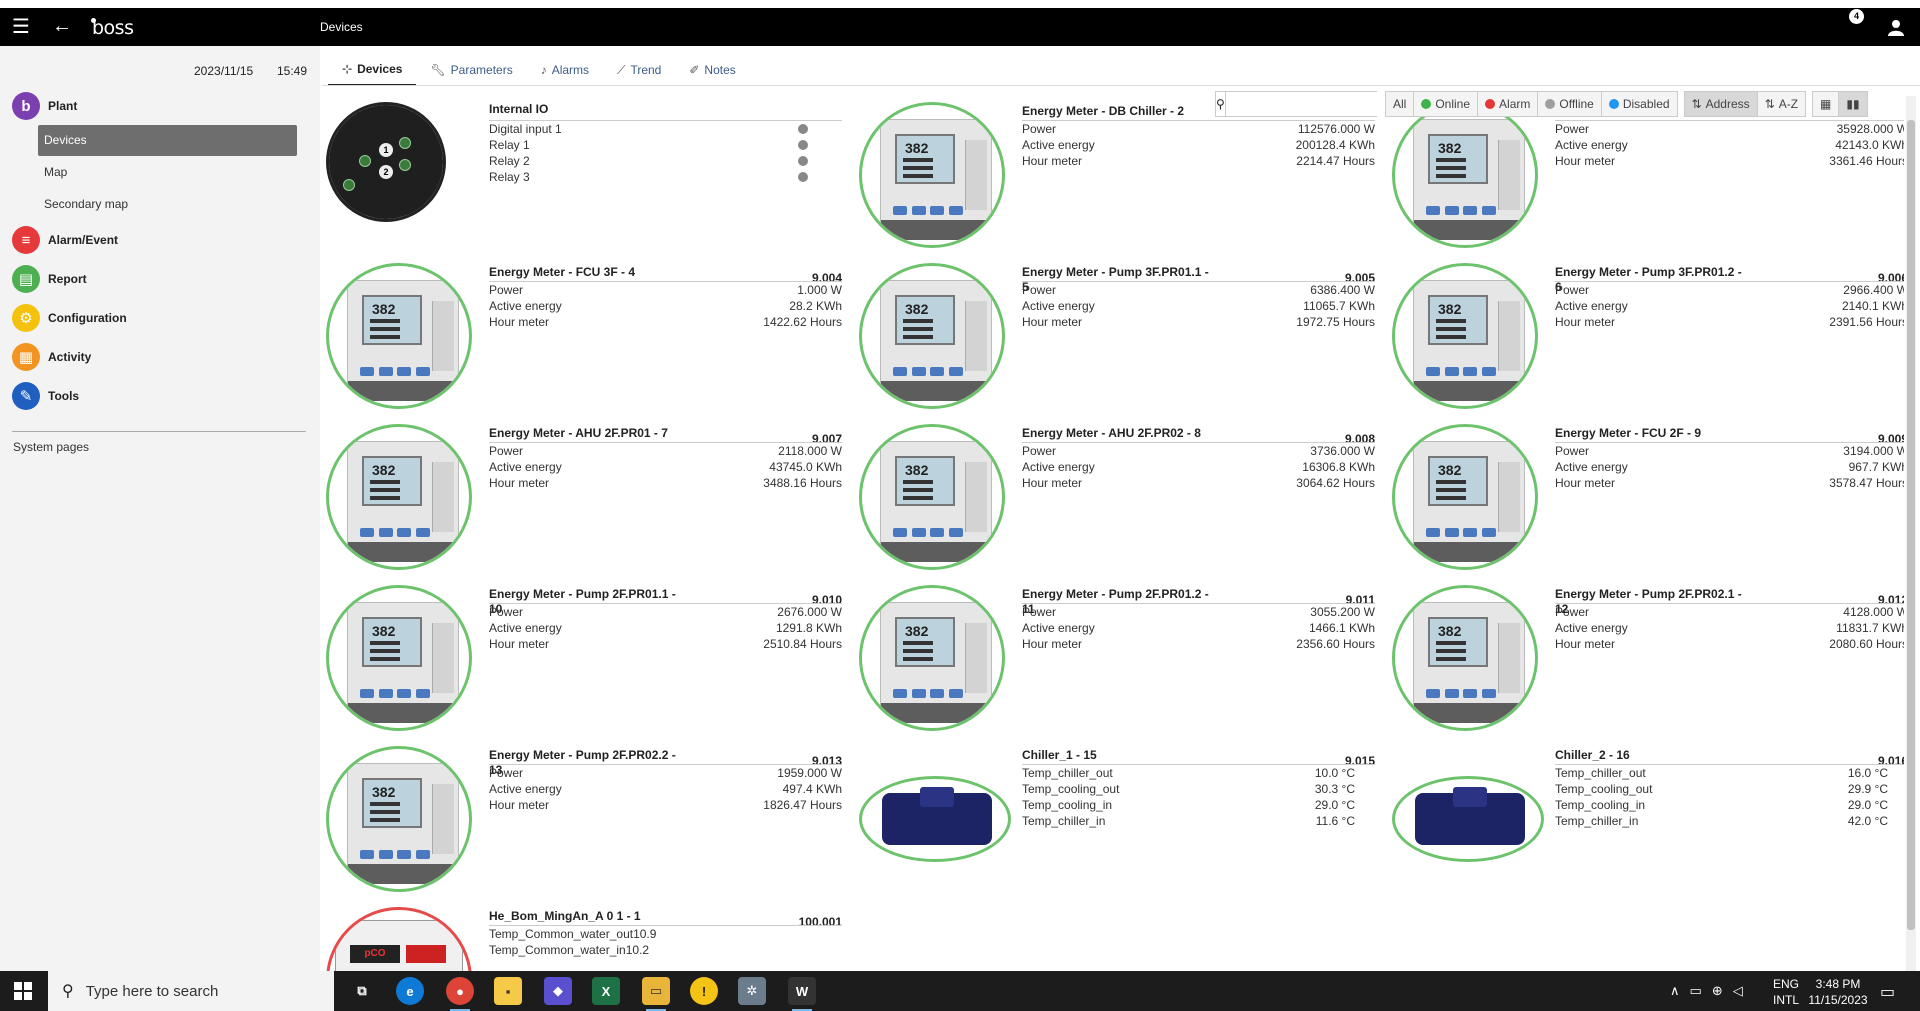  I want to click on device-variable-row: Active energy 200128.4 KWh, so click(1198, 145).